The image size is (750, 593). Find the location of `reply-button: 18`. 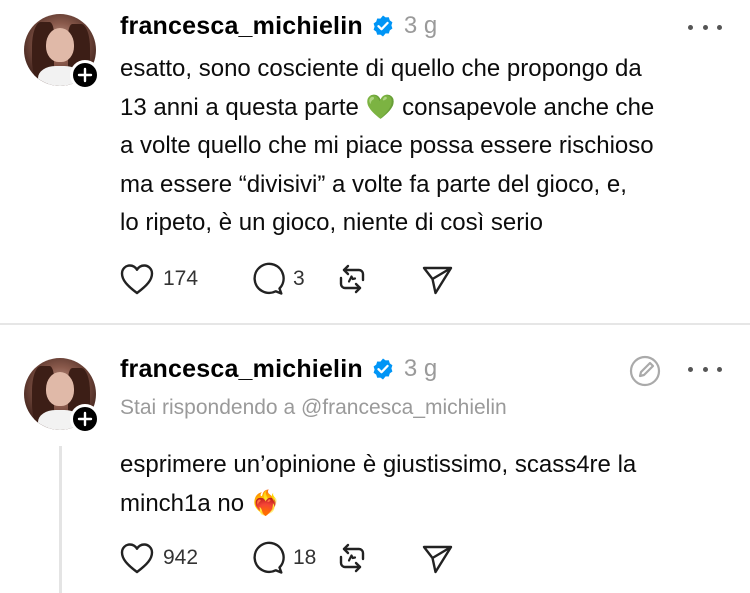

reply-button: 18 is located at coordinates (289, 558).